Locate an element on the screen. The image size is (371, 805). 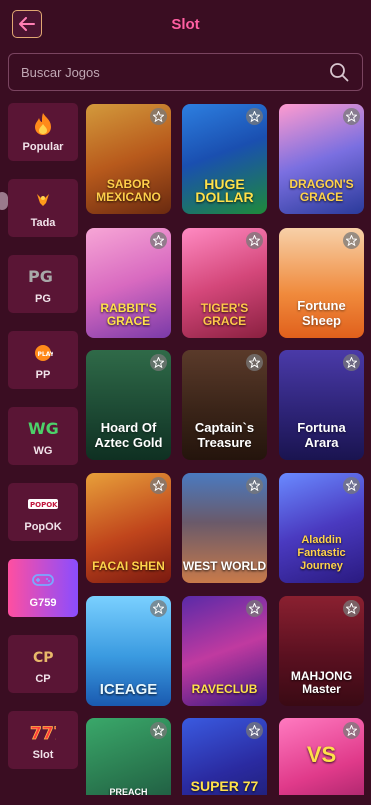
game-card: FACAI SHEN is located at coordinates (128, 528).